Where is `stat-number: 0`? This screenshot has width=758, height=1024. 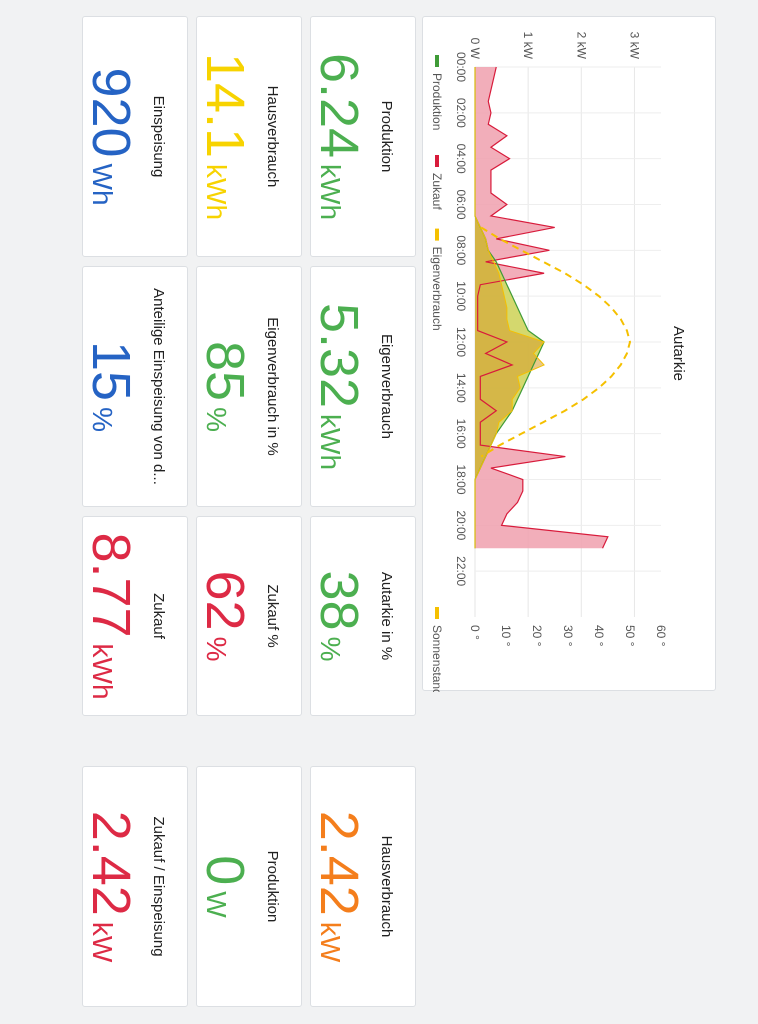 stat-number: 0 is located at coordinates (225, 870).